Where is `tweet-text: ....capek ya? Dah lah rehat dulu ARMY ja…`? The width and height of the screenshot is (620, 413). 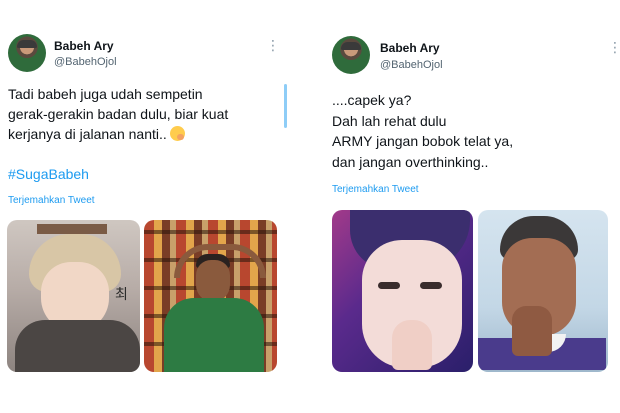 tweet-text: ....capek ya? Dah lah rehat dulu ARMY ja… is located at coordinates (422, 131).